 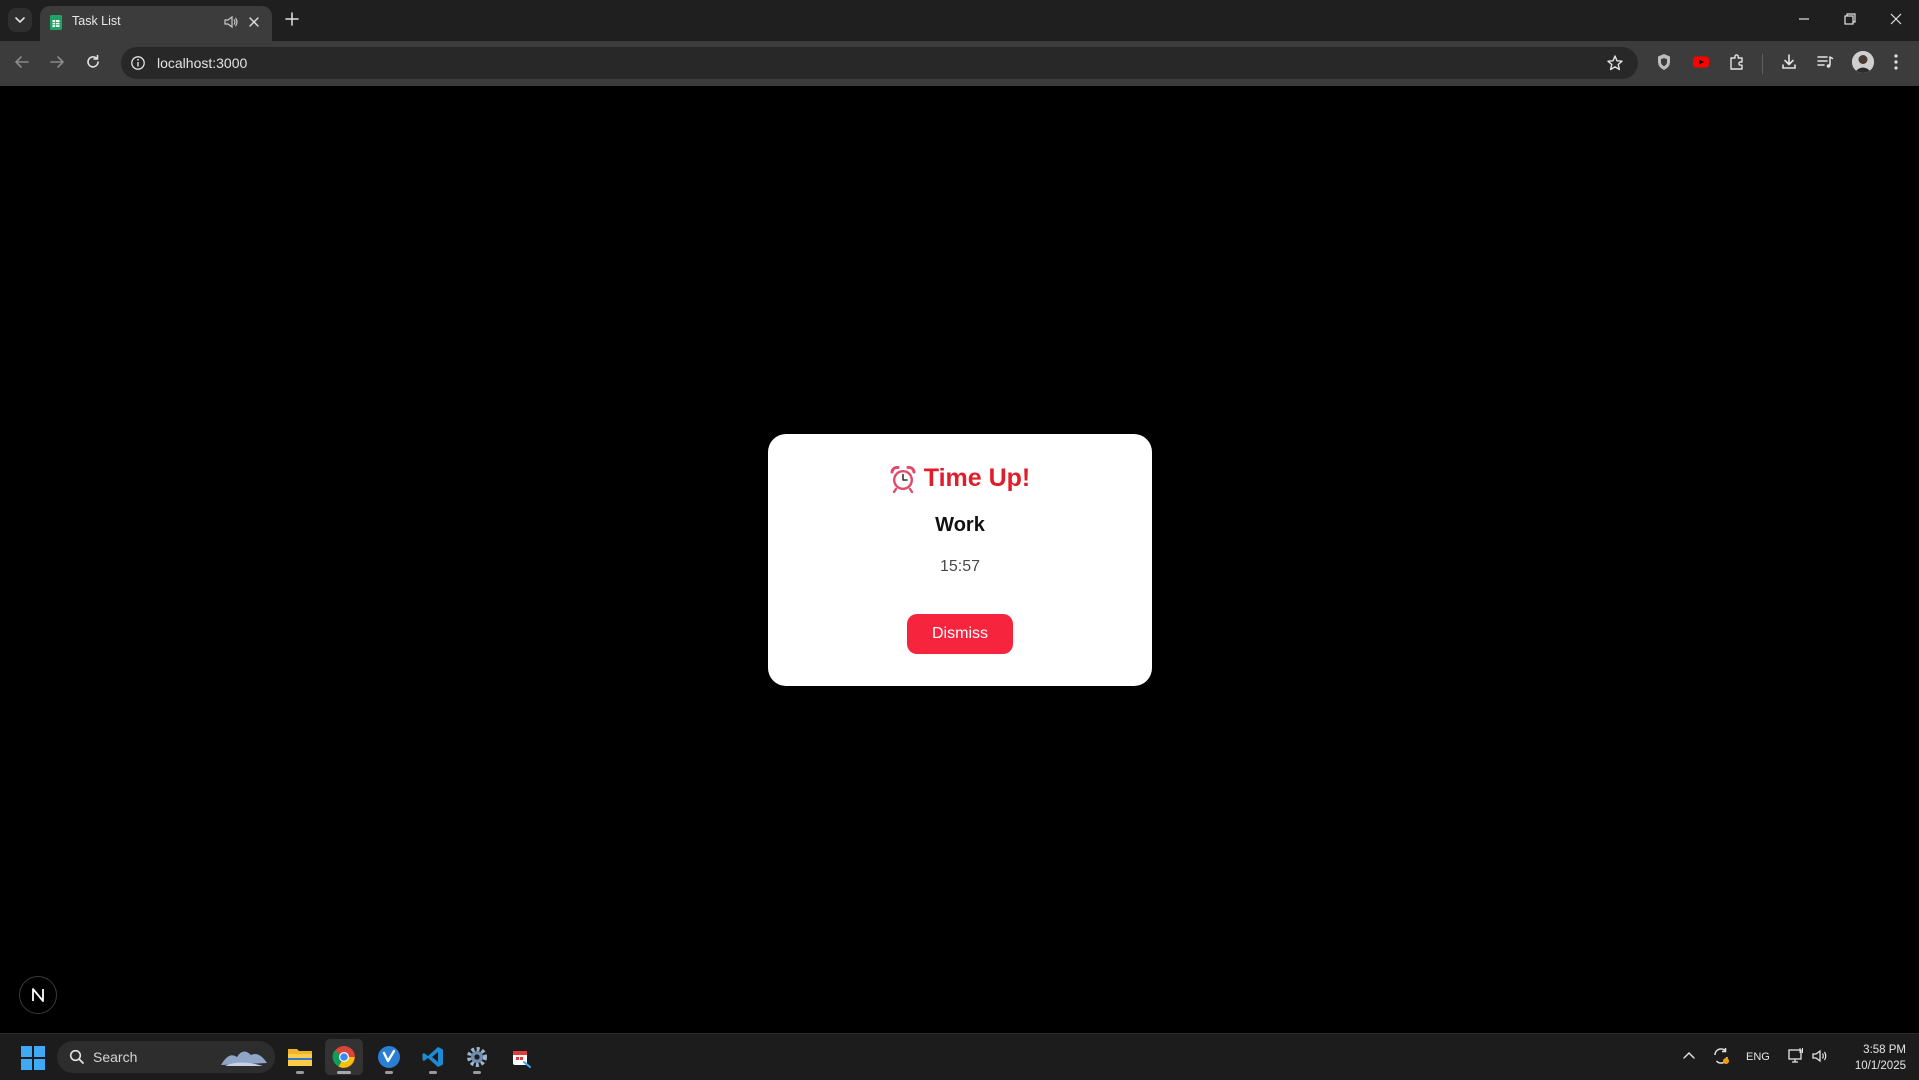 I want to click on folder-icon, so click(x=300, y=1057).